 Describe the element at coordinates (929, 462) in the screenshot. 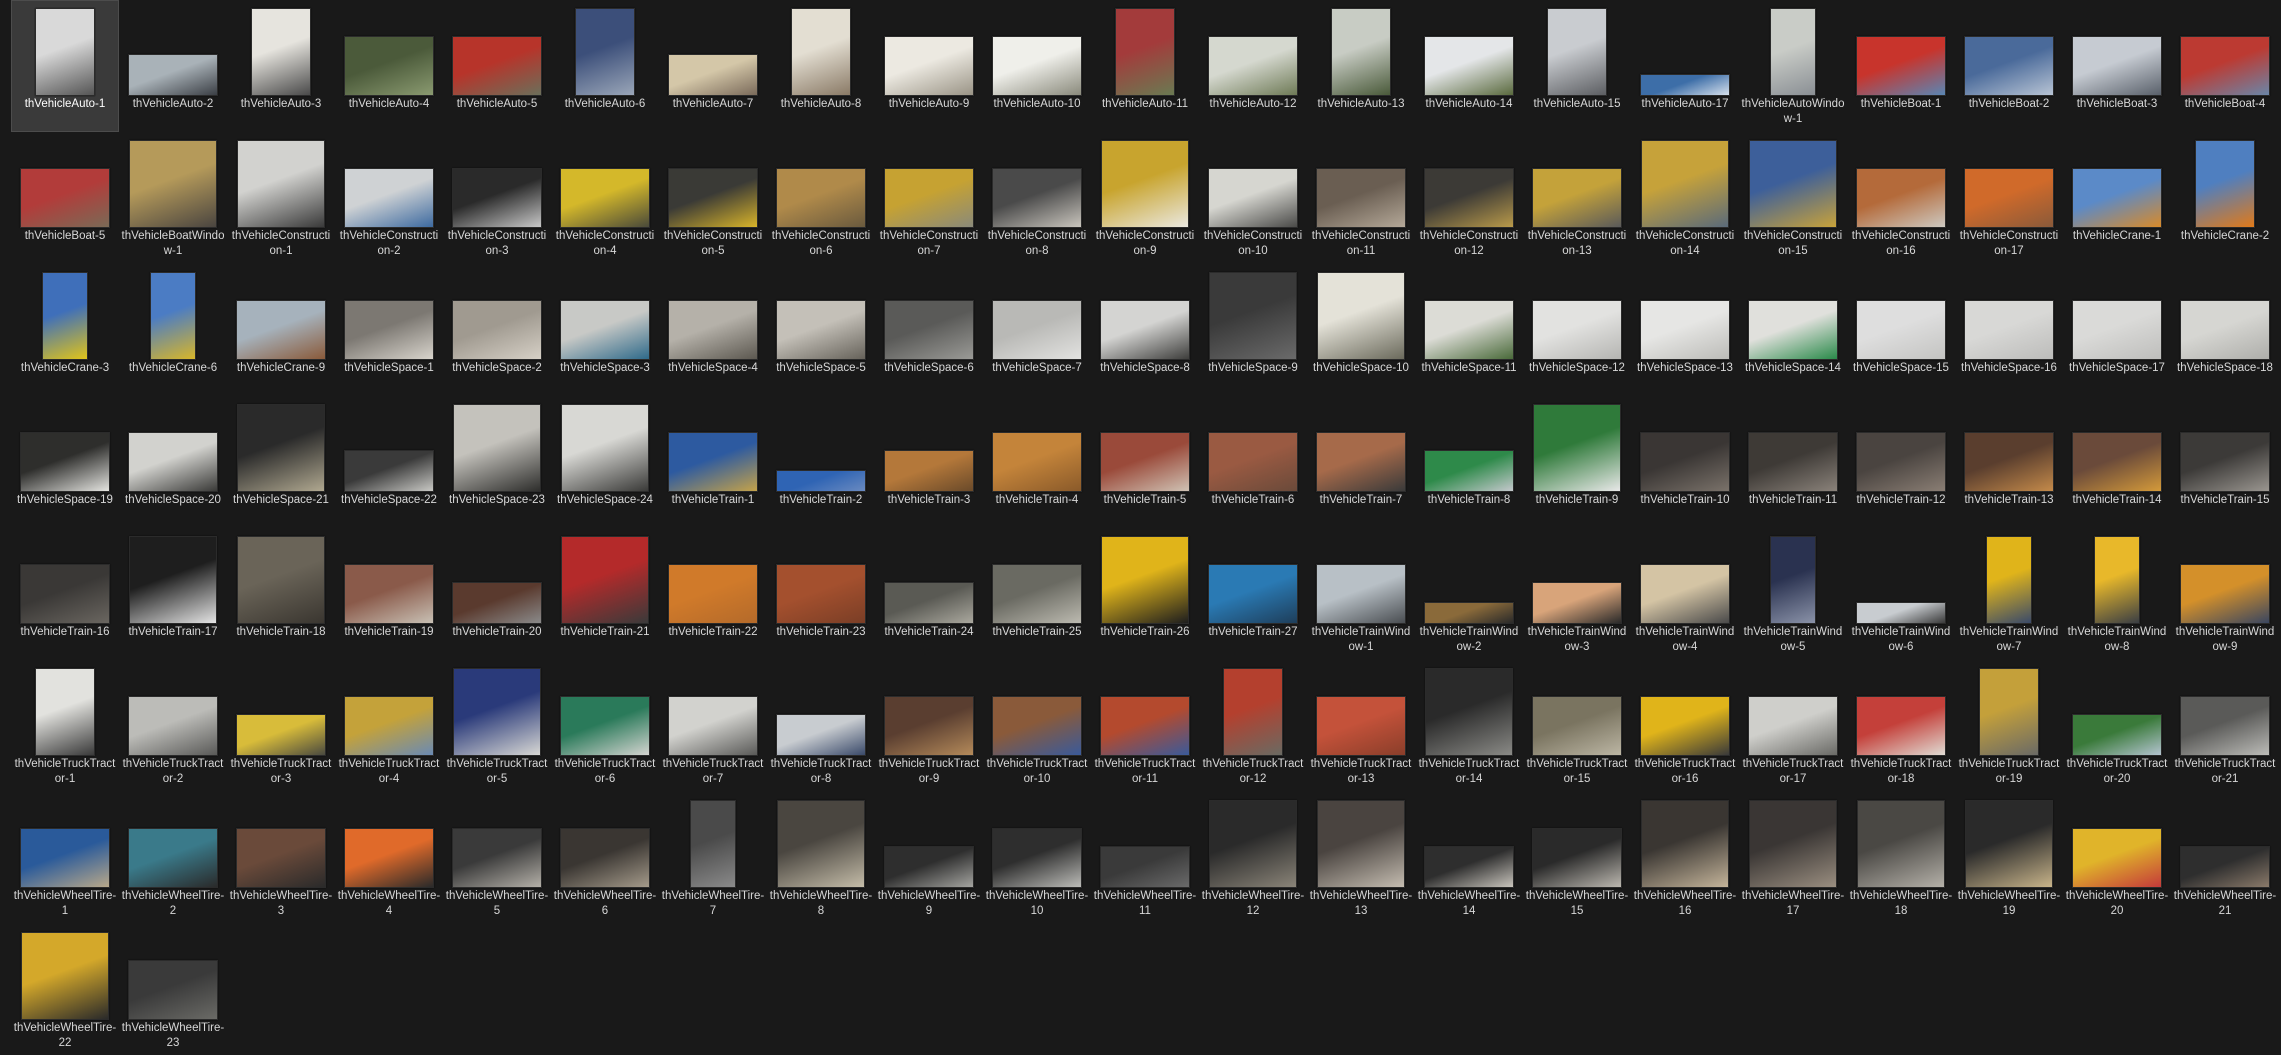

I see `file-item: thVehicleTrain-3` at that location.